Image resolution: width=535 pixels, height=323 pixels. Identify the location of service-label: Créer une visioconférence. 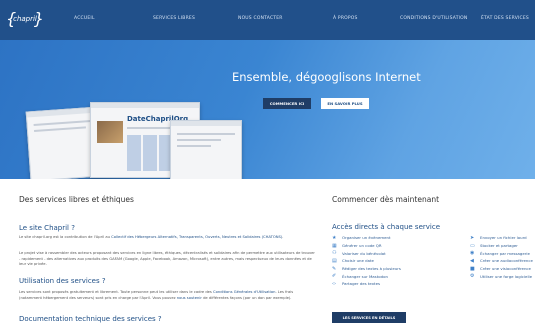
(505, 269).